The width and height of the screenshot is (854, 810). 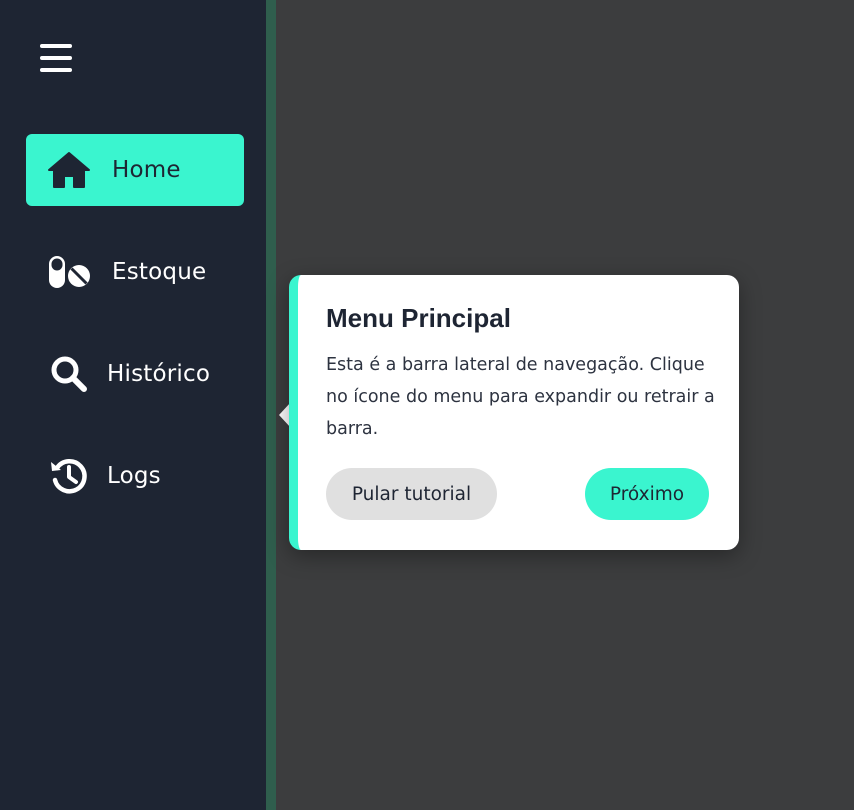 I want to click on sidebar-item-label: Estoque, so click(x=159, y=272).